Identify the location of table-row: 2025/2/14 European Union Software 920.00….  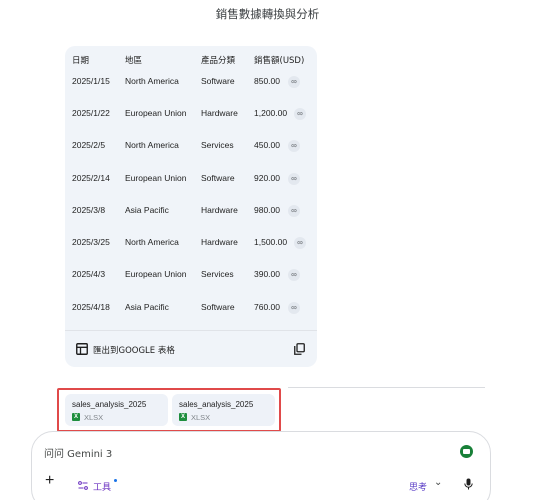
(191, 182).